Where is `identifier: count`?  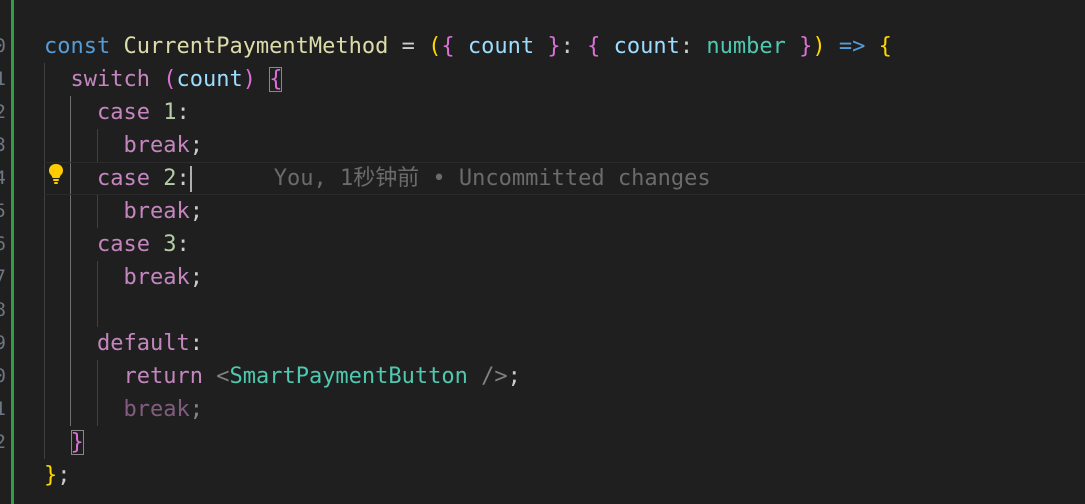 identifier: count is located at coordinates (209, 79).